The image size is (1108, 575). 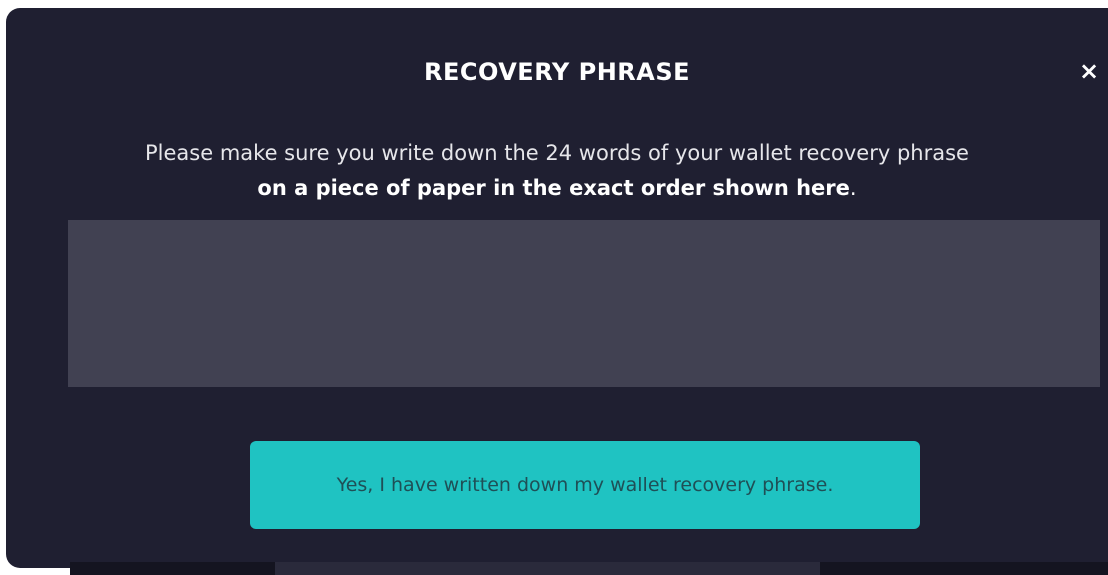 I want to click on background-page-strip, so click(x=589, y=568).